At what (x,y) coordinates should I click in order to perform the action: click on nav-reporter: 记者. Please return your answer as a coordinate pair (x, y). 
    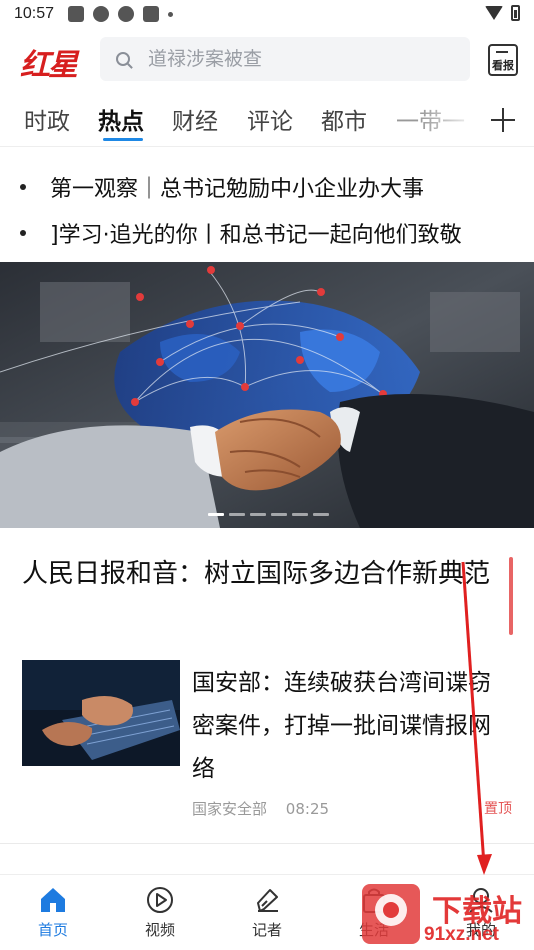
    Looking at the image, I should click on (267, 912).